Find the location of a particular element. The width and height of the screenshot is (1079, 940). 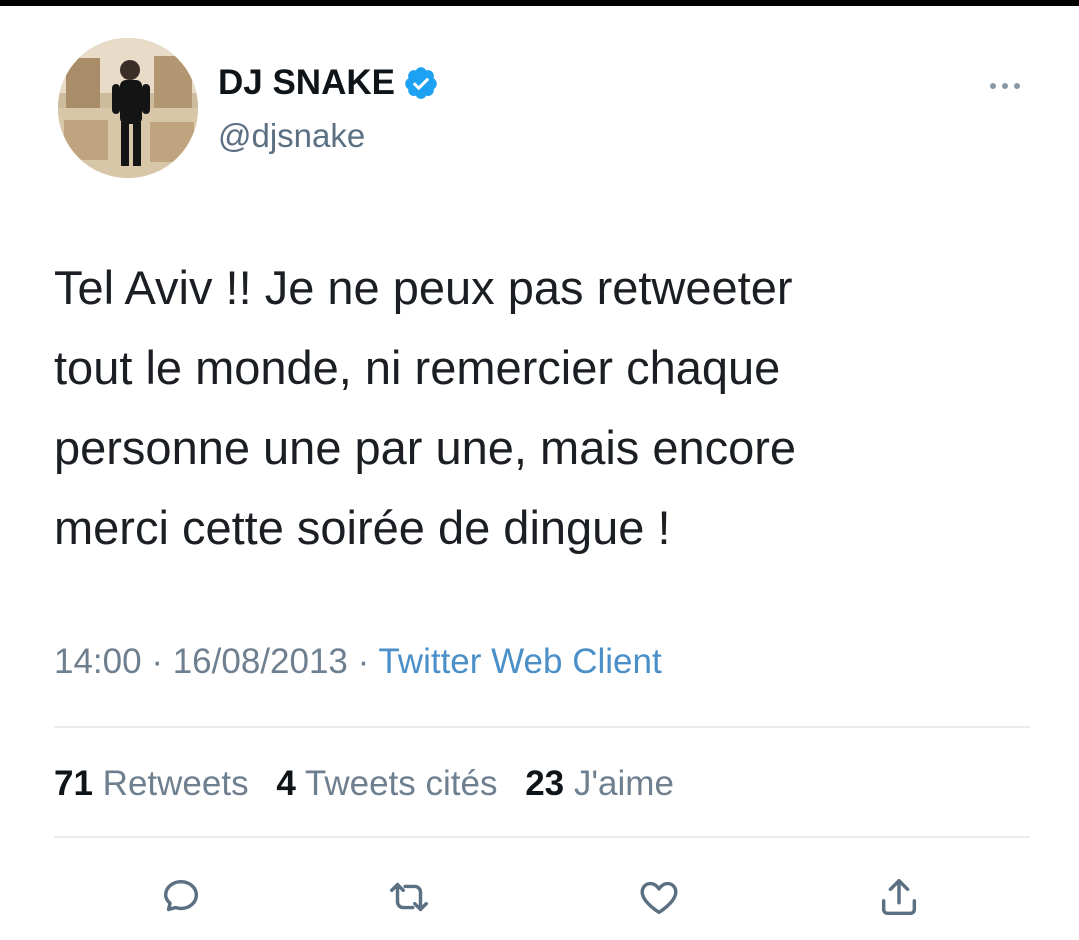

quotes-count: 4 is located at coordinates (286, 783).